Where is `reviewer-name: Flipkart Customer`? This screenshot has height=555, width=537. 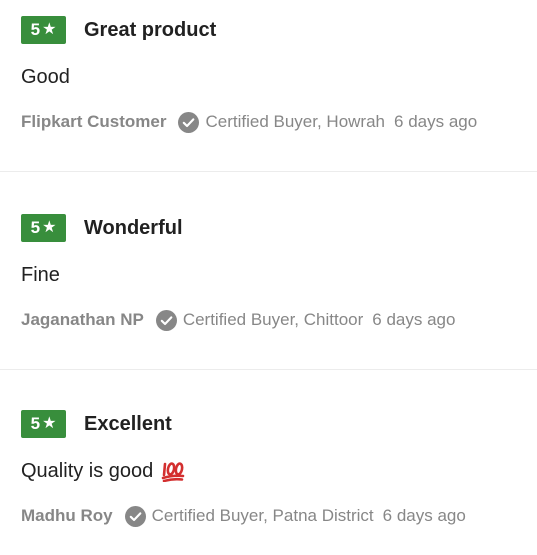 reviewer-name: Flipkart Customer is located at coordinates (94, 121).